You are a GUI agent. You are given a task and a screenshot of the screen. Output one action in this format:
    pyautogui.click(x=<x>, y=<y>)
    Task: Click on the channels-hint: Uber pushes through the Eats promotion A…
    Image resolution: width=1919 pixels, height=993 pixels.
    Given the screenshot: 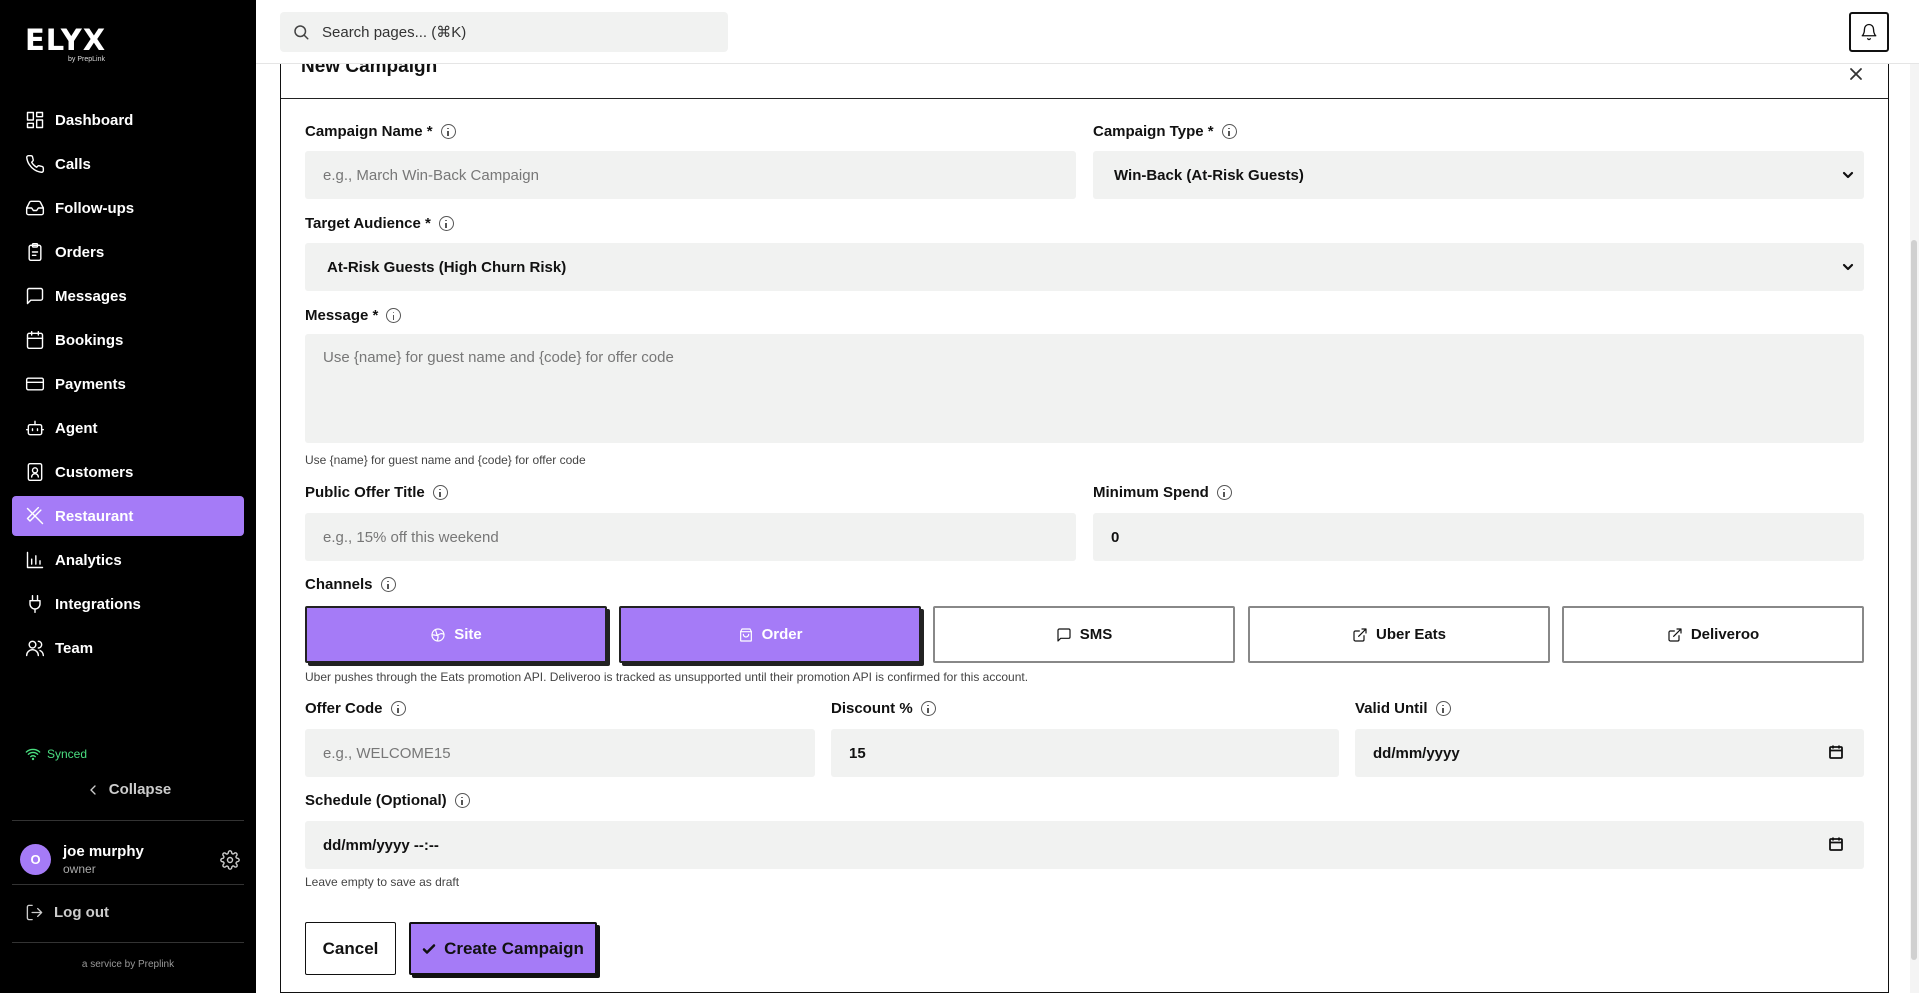 What is the action you would take?
    pyautogui.click(x=667, y=677)
    